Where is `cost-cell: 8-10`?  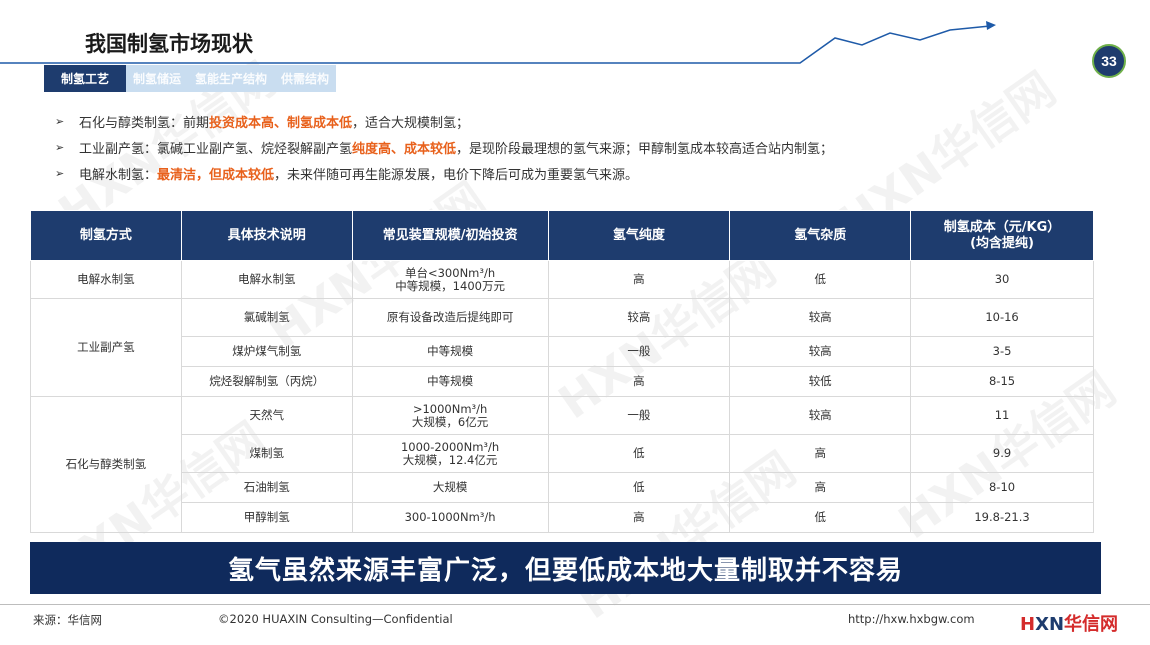
cost-cell: 8-10 is located at coordinates (1002, 487).